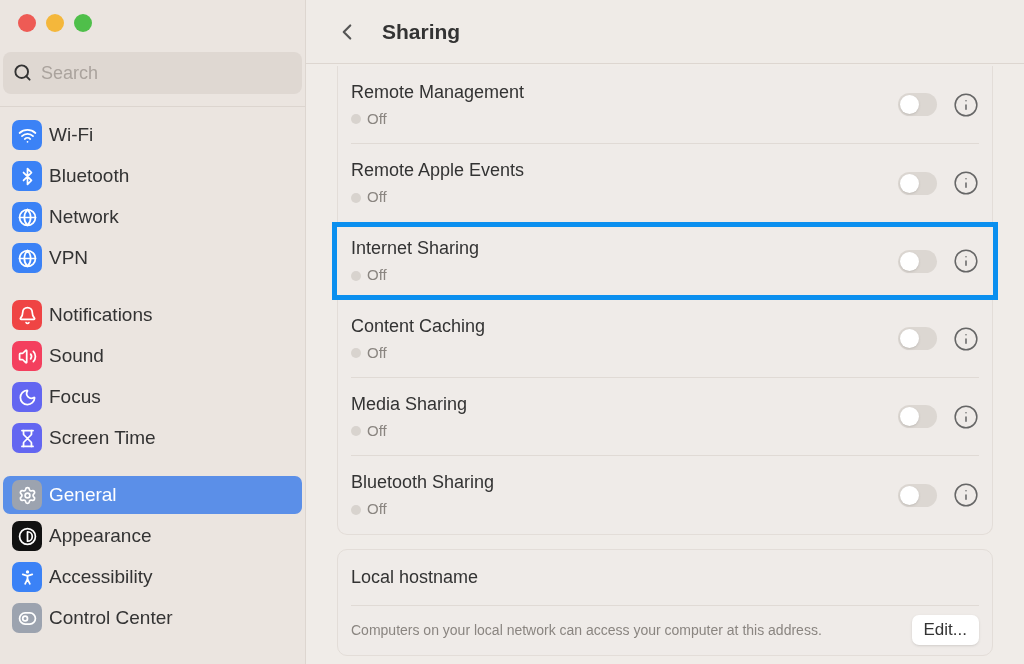  What do you see at coordinates (27, 397) in the screenshot?
I see `moon-icon` at bounding box center [27, 397].